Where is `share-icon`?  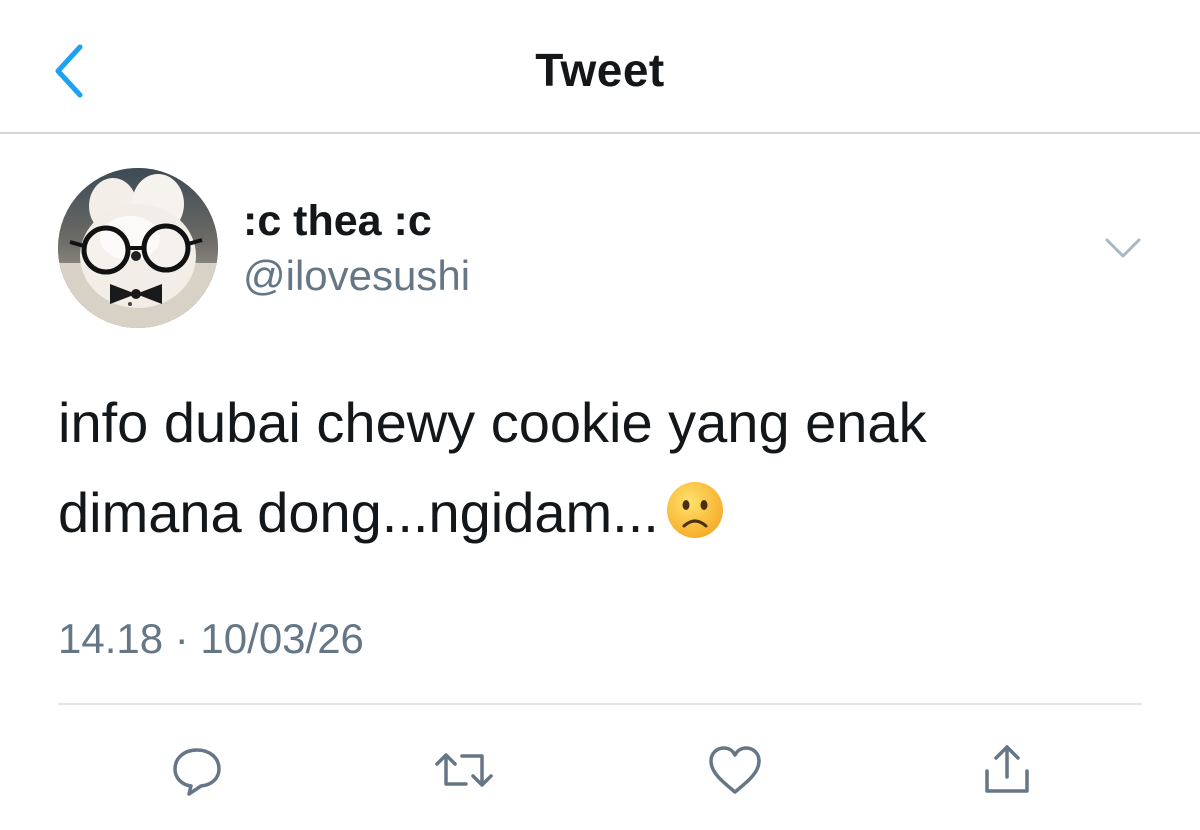
share-icon is located at coordinates (1007, 769).